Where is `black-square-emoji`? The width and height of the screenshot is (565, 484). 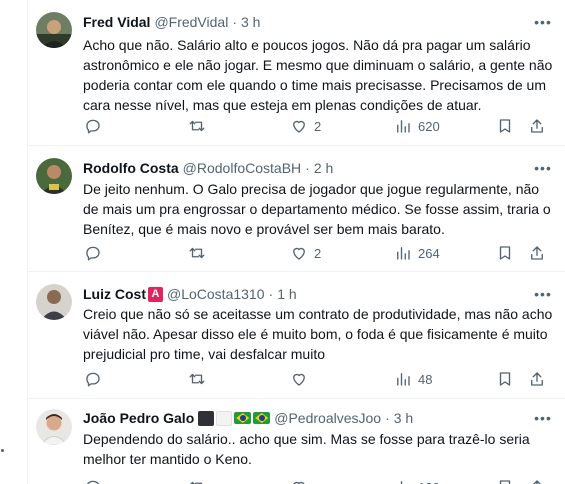
black-square-emoji is located at coordinates (206, 418).